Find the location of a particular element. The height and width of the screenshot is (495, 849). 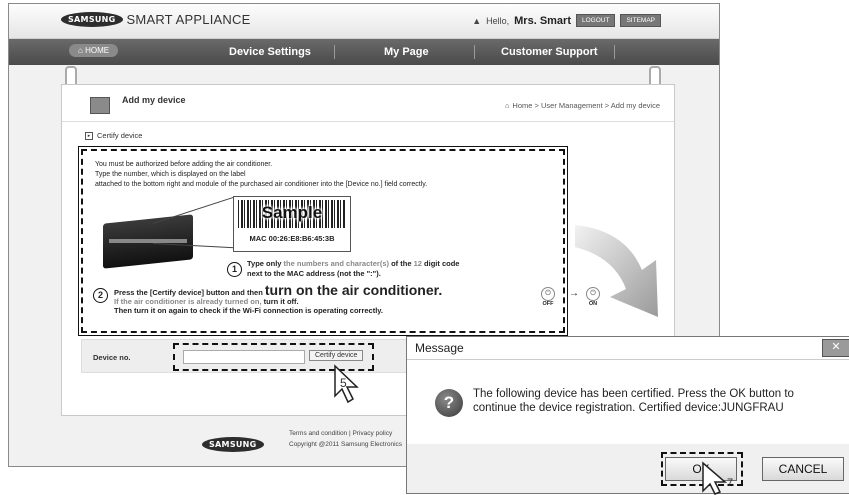

user-box: ▲ Hello, Mrs. Smart LOGOUT SITEMAP is located at coordinates (566, 20).